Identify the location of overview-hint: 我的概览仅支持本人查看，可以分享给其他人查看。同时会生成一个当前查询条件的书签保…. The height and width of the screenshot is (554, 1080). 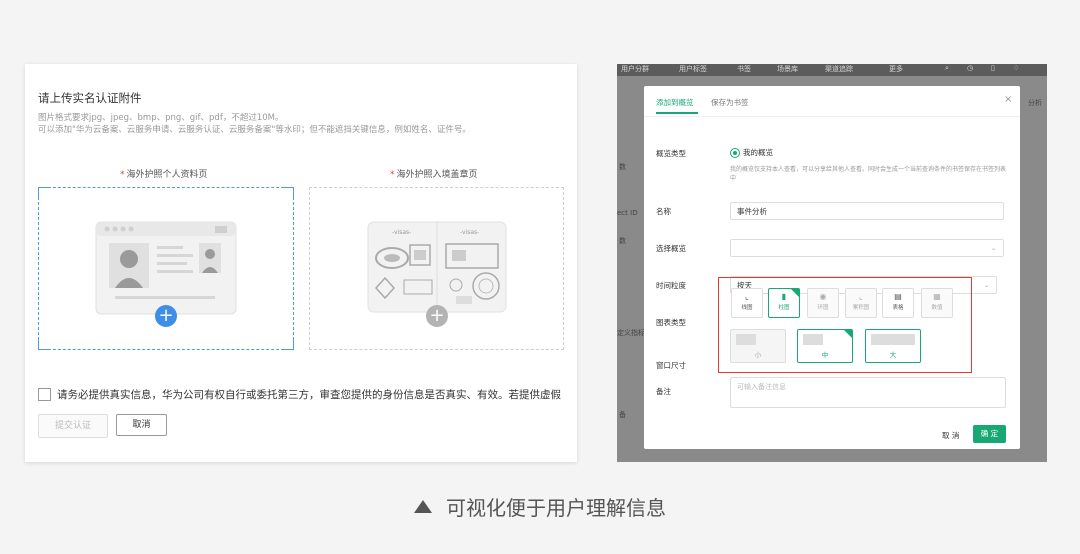
(868, 174).